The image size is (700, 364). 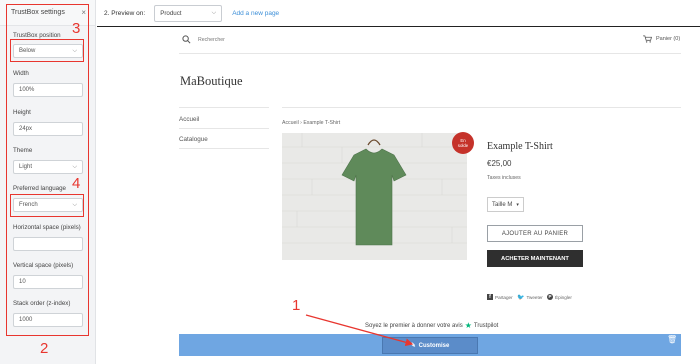 What do you see at coordinates (535, 233) in the screenshot?
I see `add-to-cart-button: AJOUTER AU PANIER` at bounding box center [535, 233].